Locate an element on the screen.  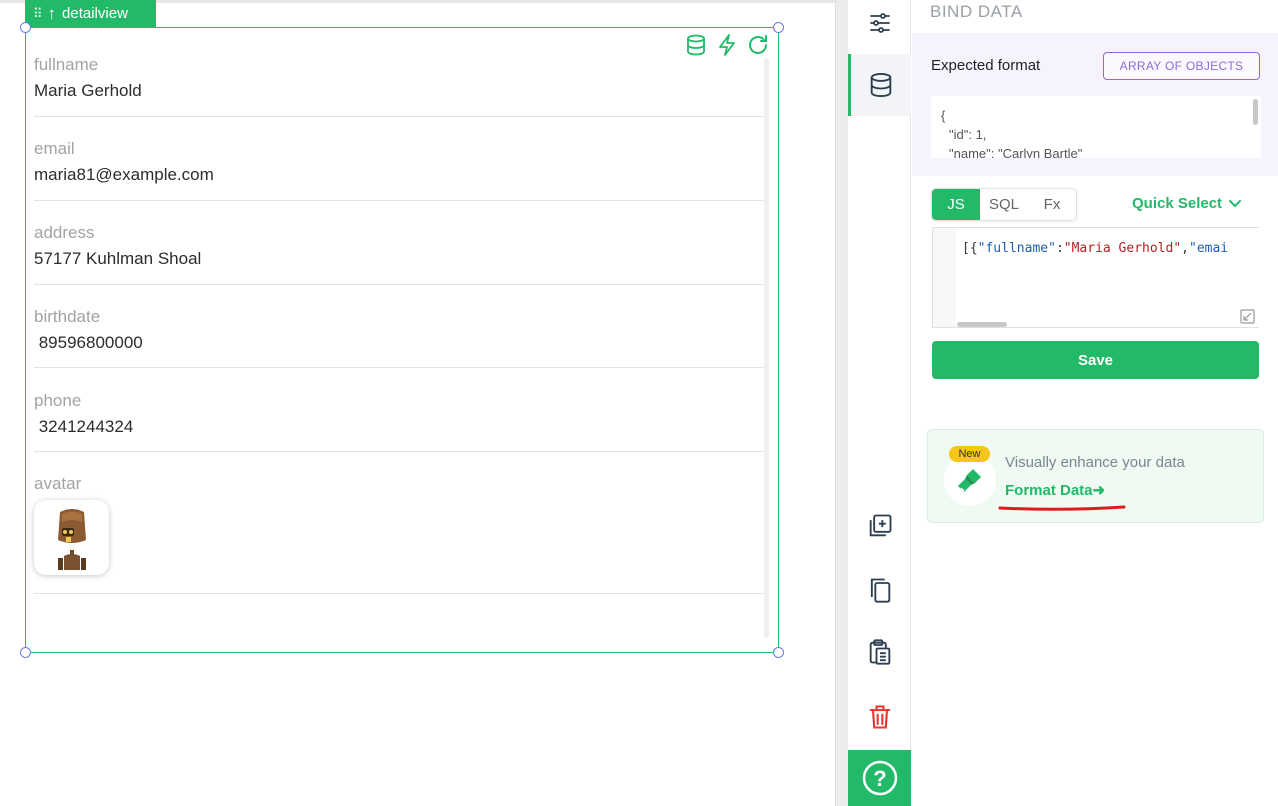
field-email: email maria81@example.com is located at coordinates (399, 170).